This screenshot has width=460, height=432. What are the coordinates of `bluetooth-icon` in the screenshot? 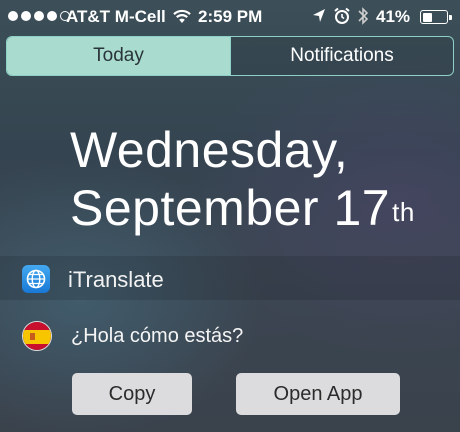 It's located at (363, 18).